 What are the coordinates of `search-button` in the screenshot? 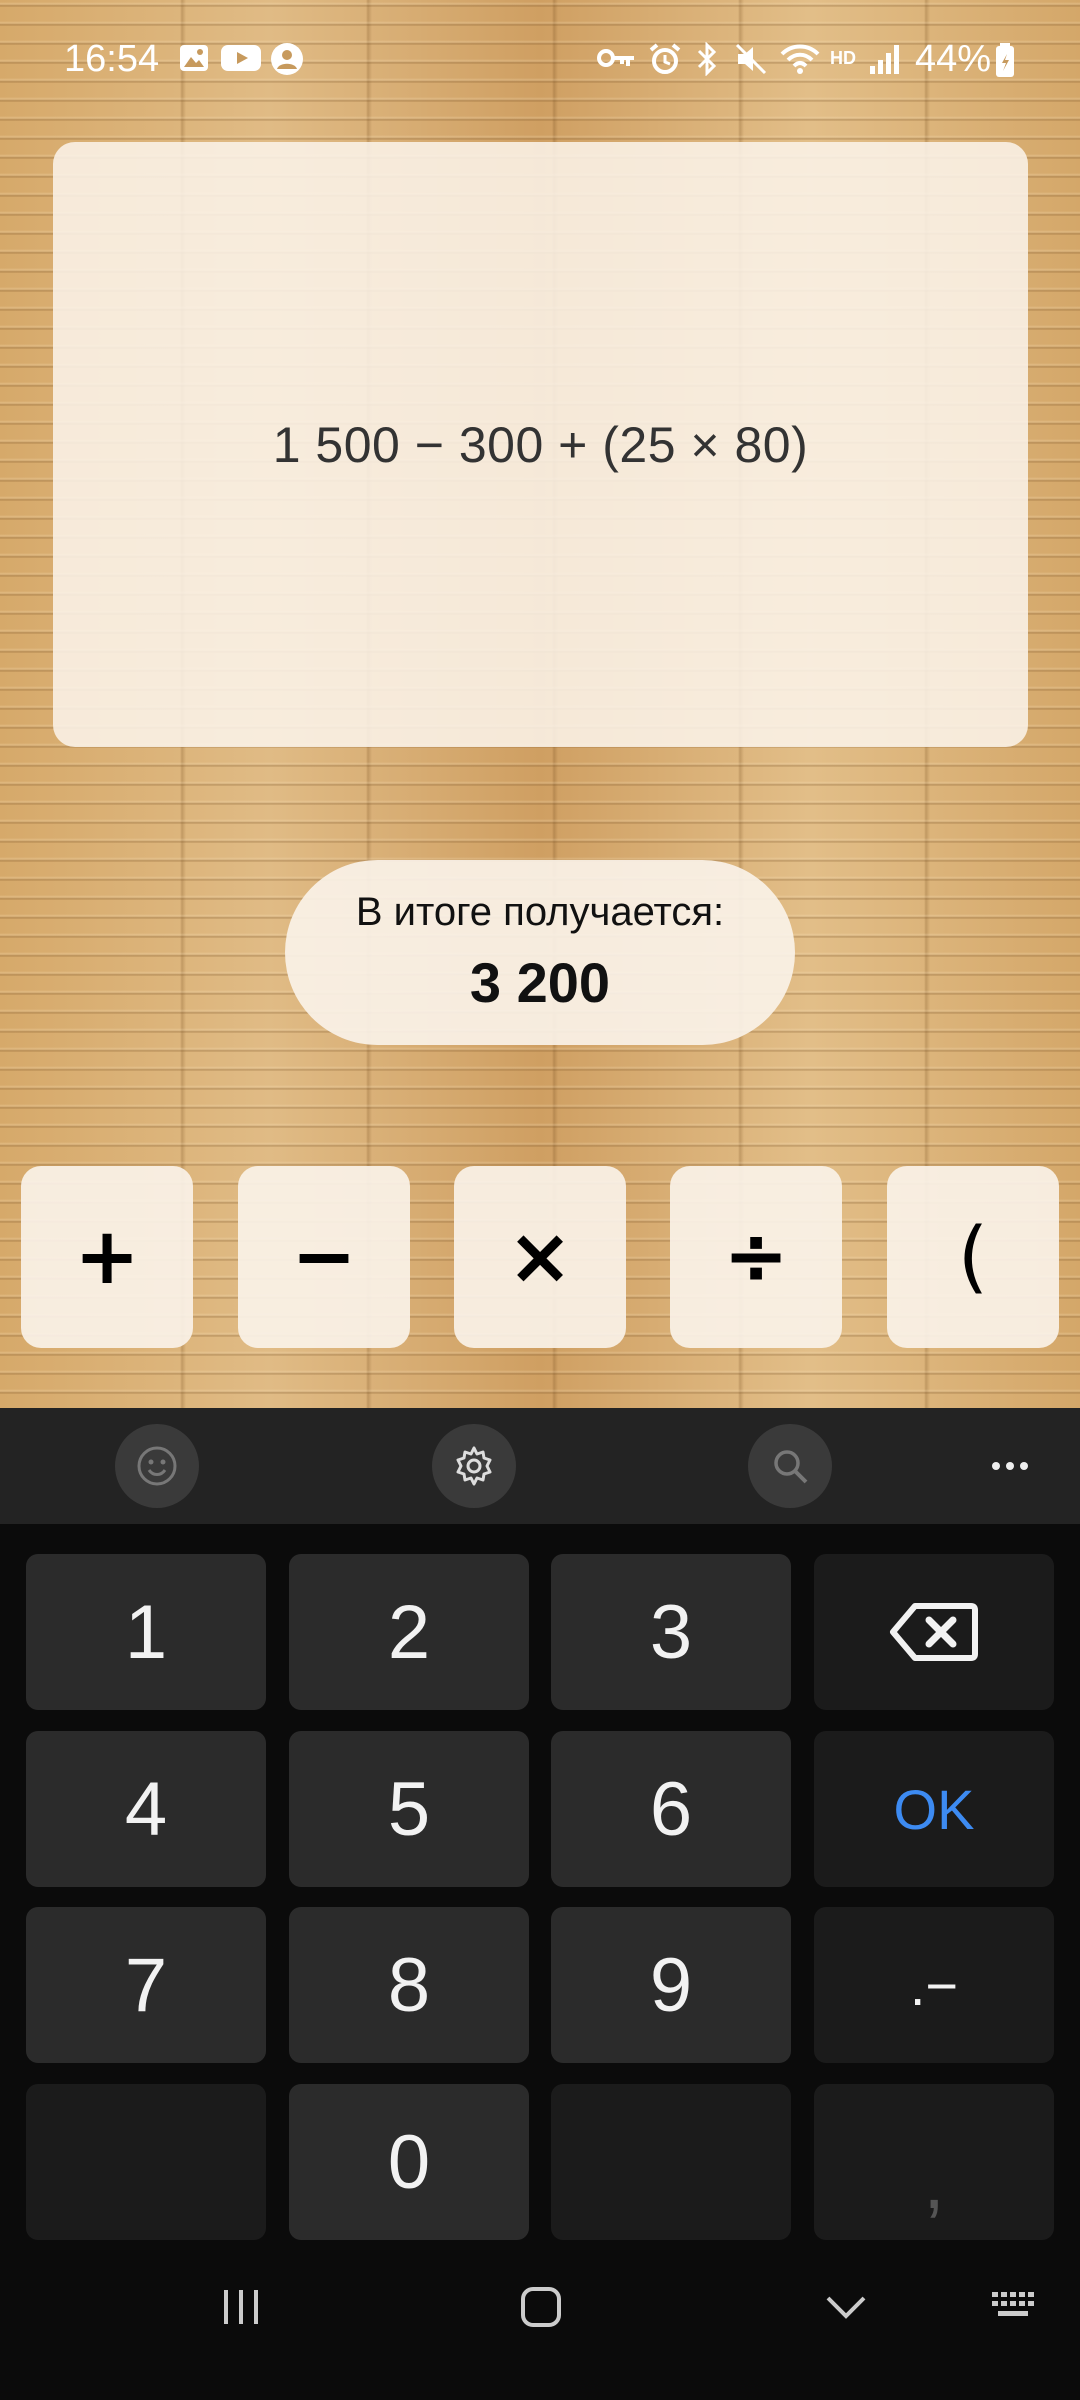 It's located at (790, 1466).